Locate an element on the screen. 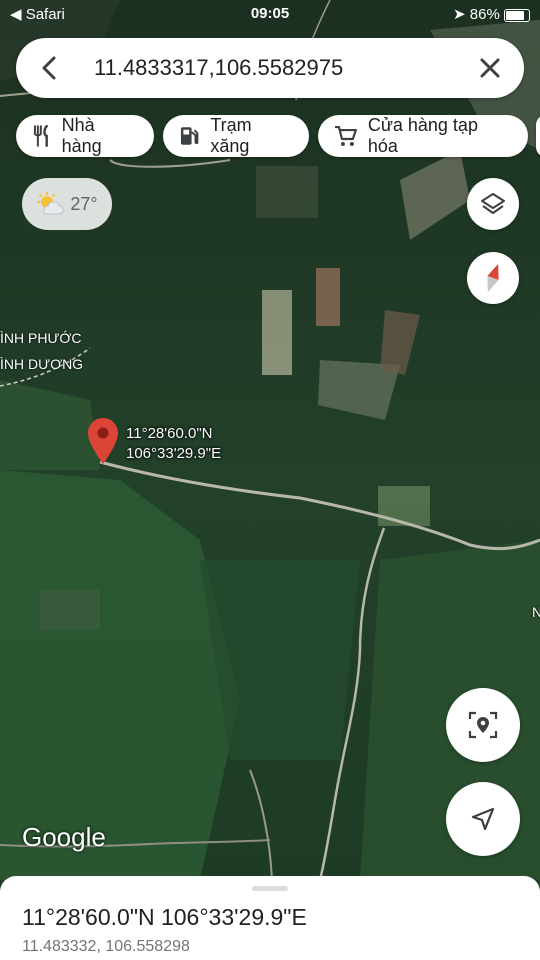 The width and height of the screenshot is (540, 960). compass-button is located at coordinates (493, 278).